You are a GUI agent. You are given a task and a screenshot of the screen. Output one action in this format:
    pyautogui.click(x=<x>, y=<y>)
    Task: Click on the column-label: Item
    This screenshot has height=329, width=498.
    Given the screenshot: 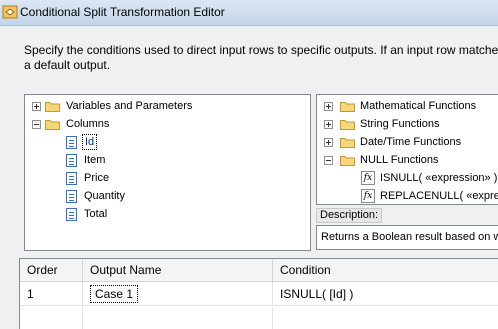 What is the action you would take?
    pyautogui.click(x=95, y=160)
    